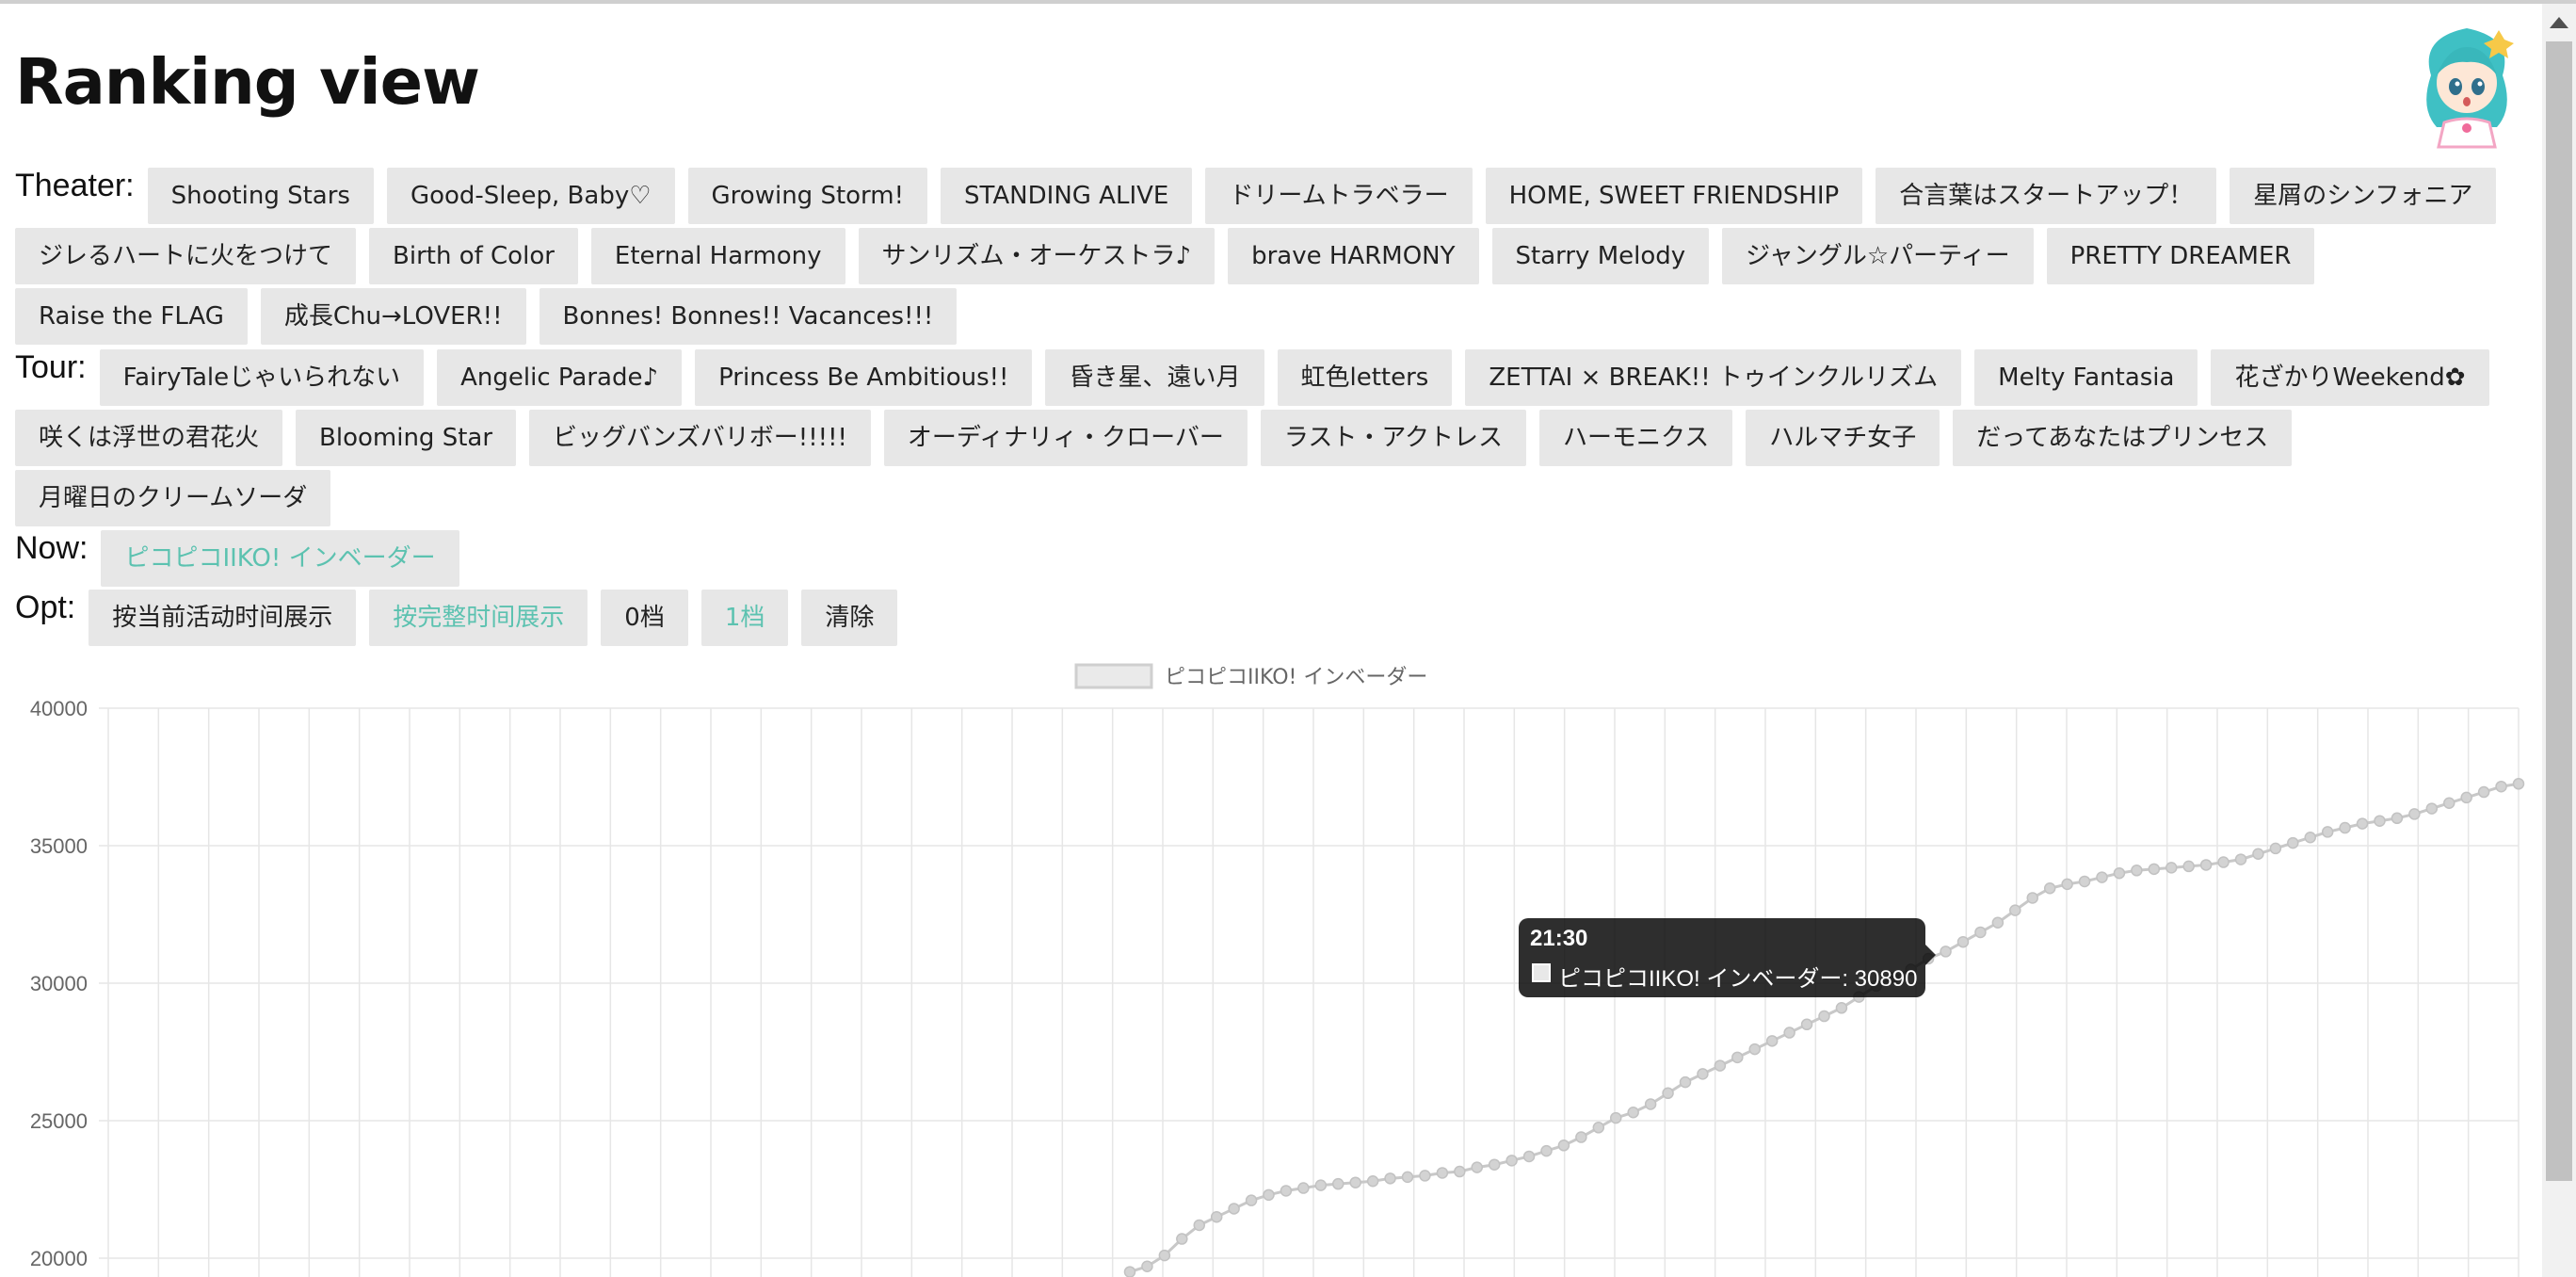 Image resolution: width=2576 pixels, height=1277 pixels. Describe the element at coordinates (223, 618) in the screenshot. I see `option-button-0: 按当前活动时间展示` at that location.